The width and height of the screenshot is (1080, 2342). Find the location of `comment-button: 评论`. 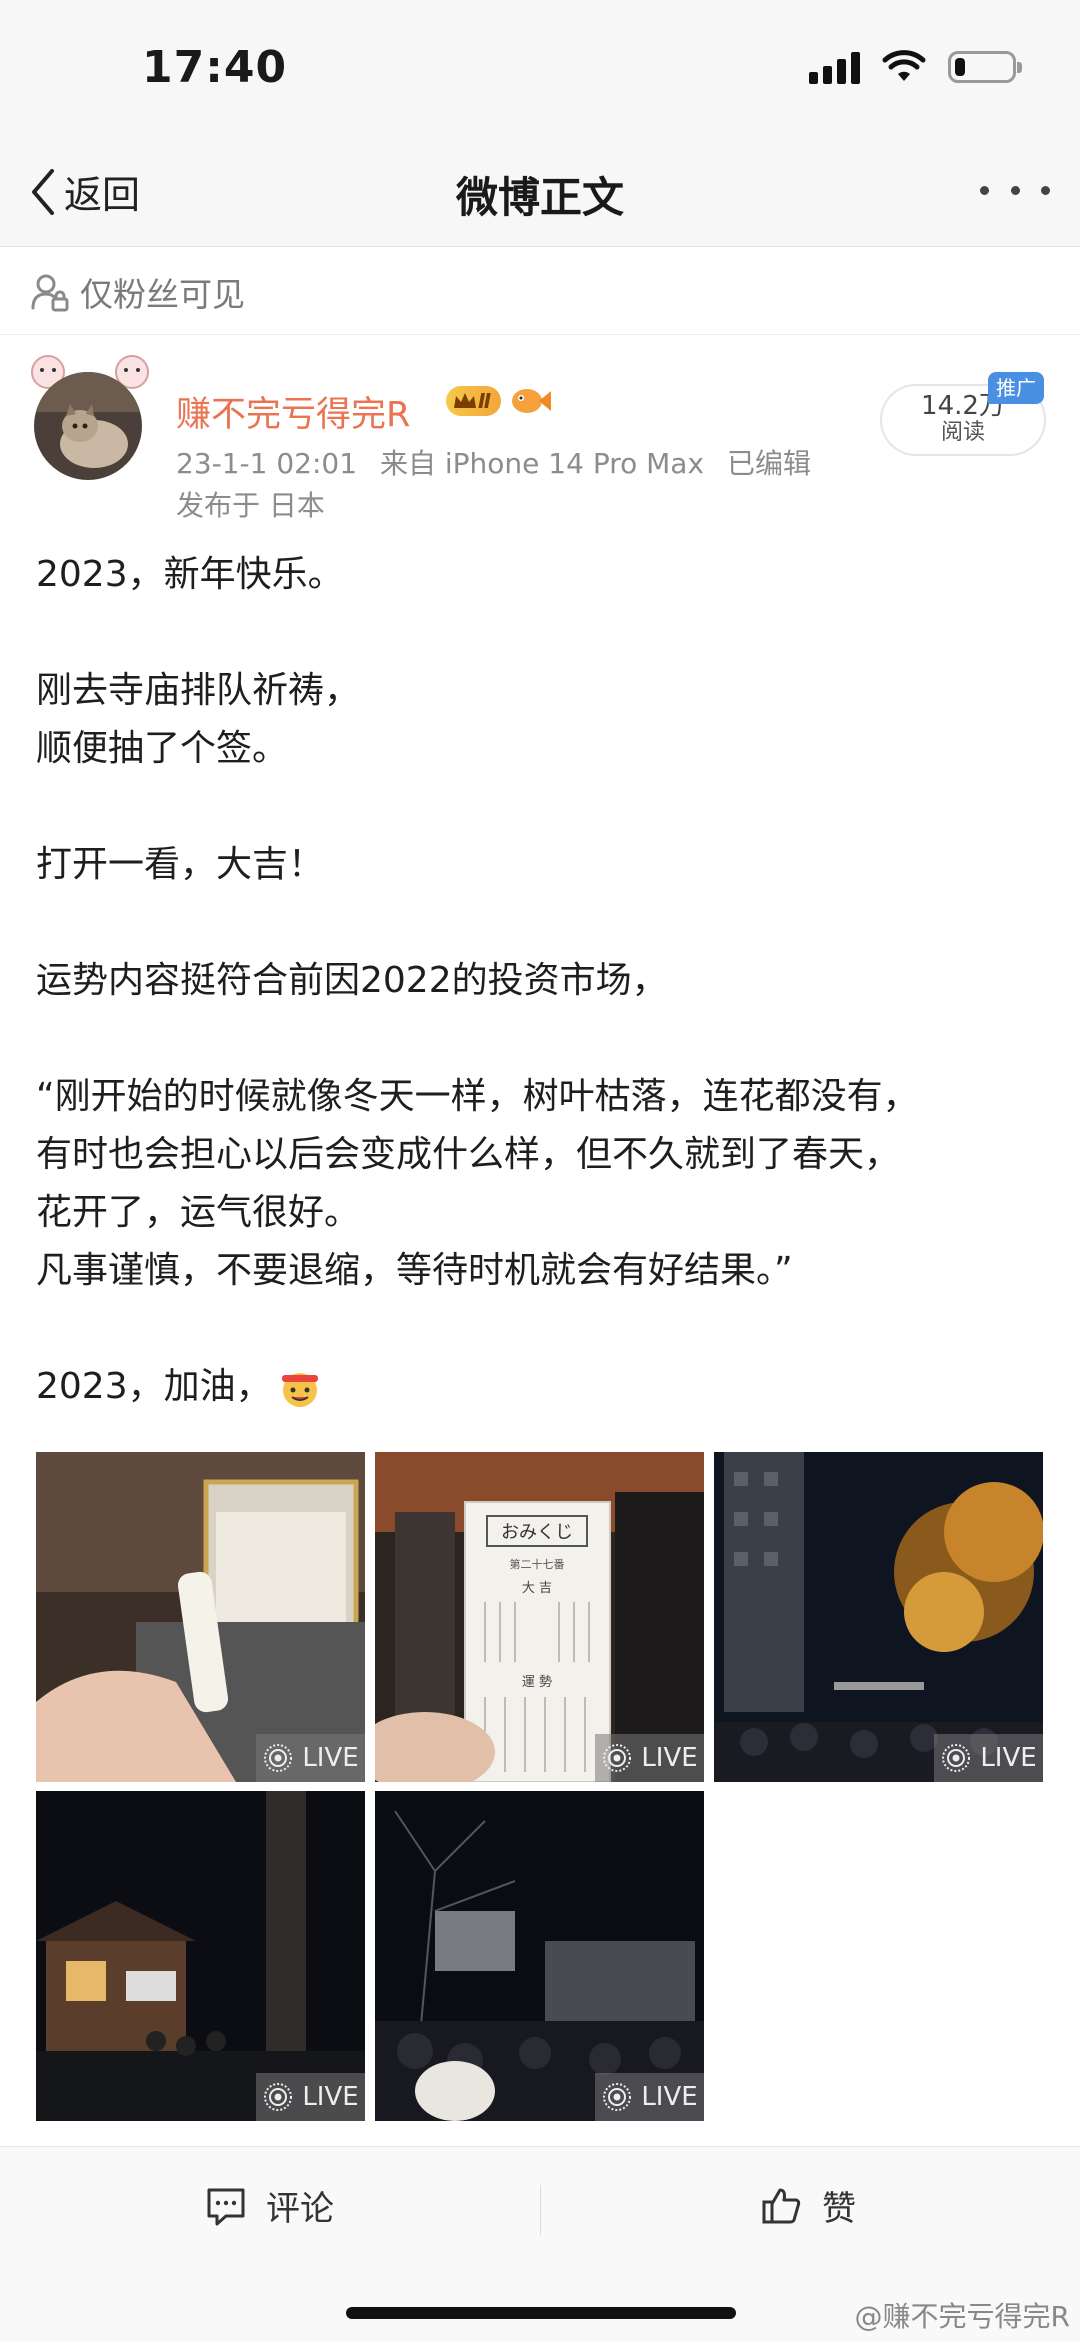

comment-button: 评论 is located at coordinates (269, 2205).